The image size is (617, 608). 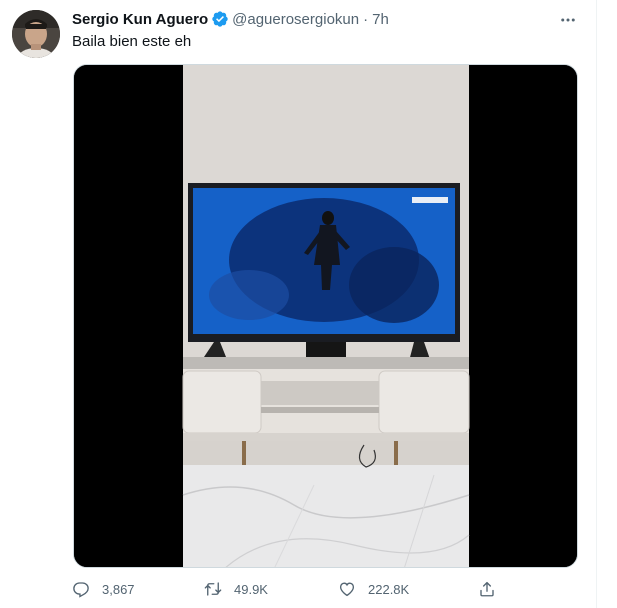 I want to click on avatar, so click(x=36, y=34).